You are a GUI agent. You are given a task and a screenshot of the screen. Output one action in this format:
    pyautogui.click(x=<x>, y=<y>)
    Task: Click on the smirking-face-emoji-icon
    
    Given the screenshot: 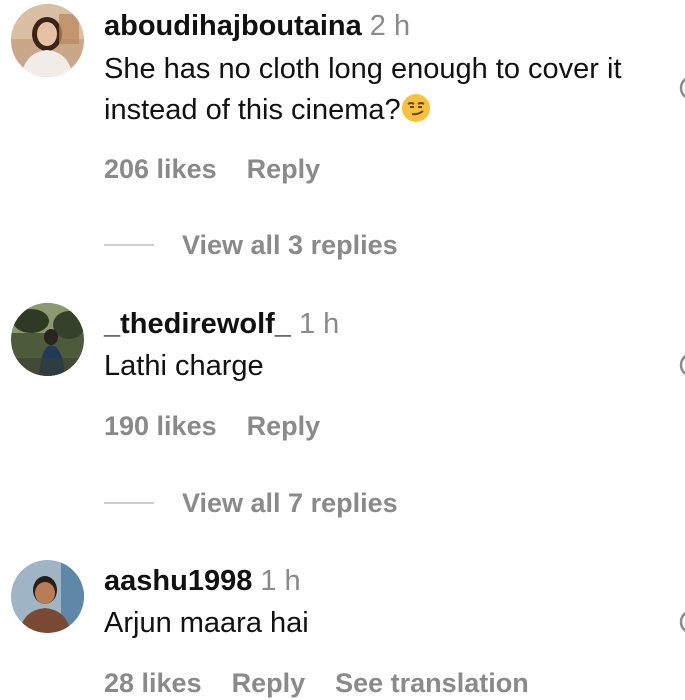 What is the action you would take?
    pyautogui.click(x=415, y=108)
    